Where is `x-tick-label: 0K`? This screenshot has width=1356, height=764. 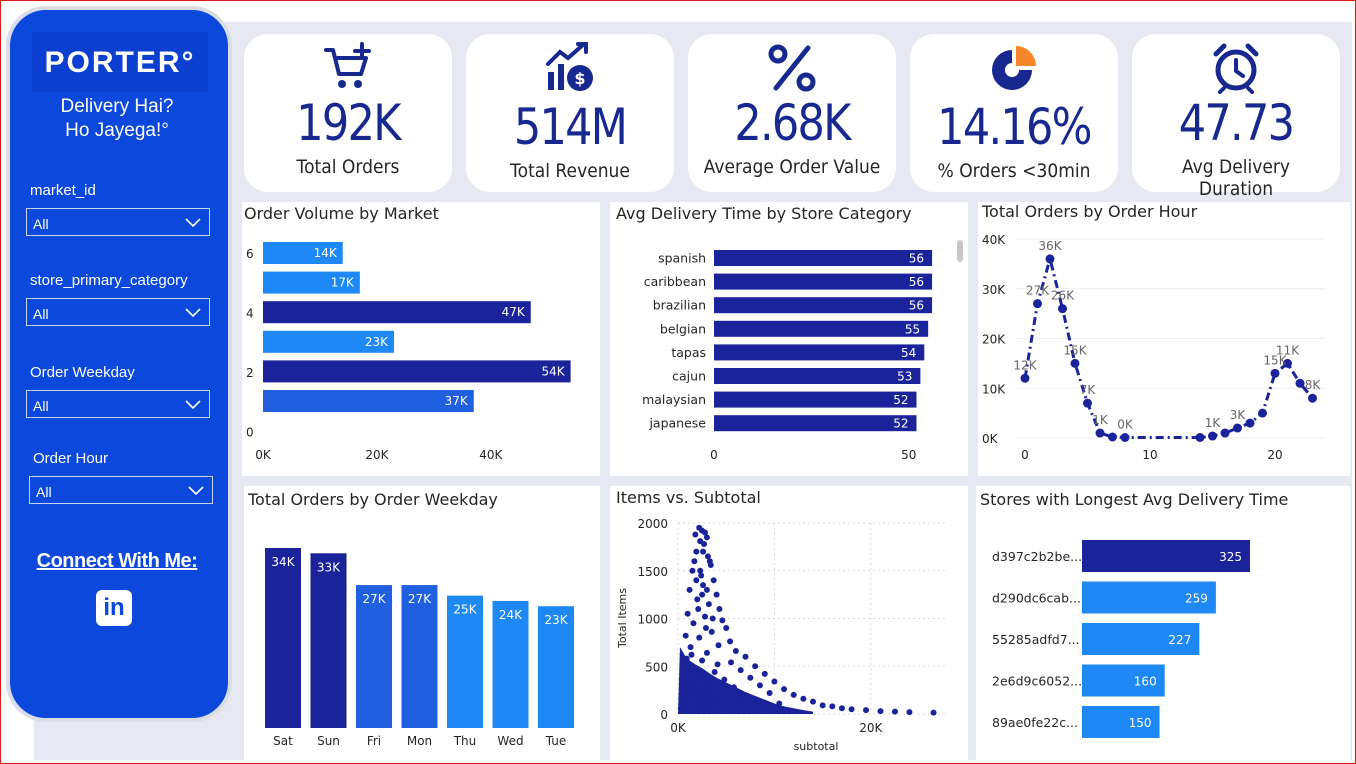
x-tick-label: 0K is located at coordinates (263, 455).